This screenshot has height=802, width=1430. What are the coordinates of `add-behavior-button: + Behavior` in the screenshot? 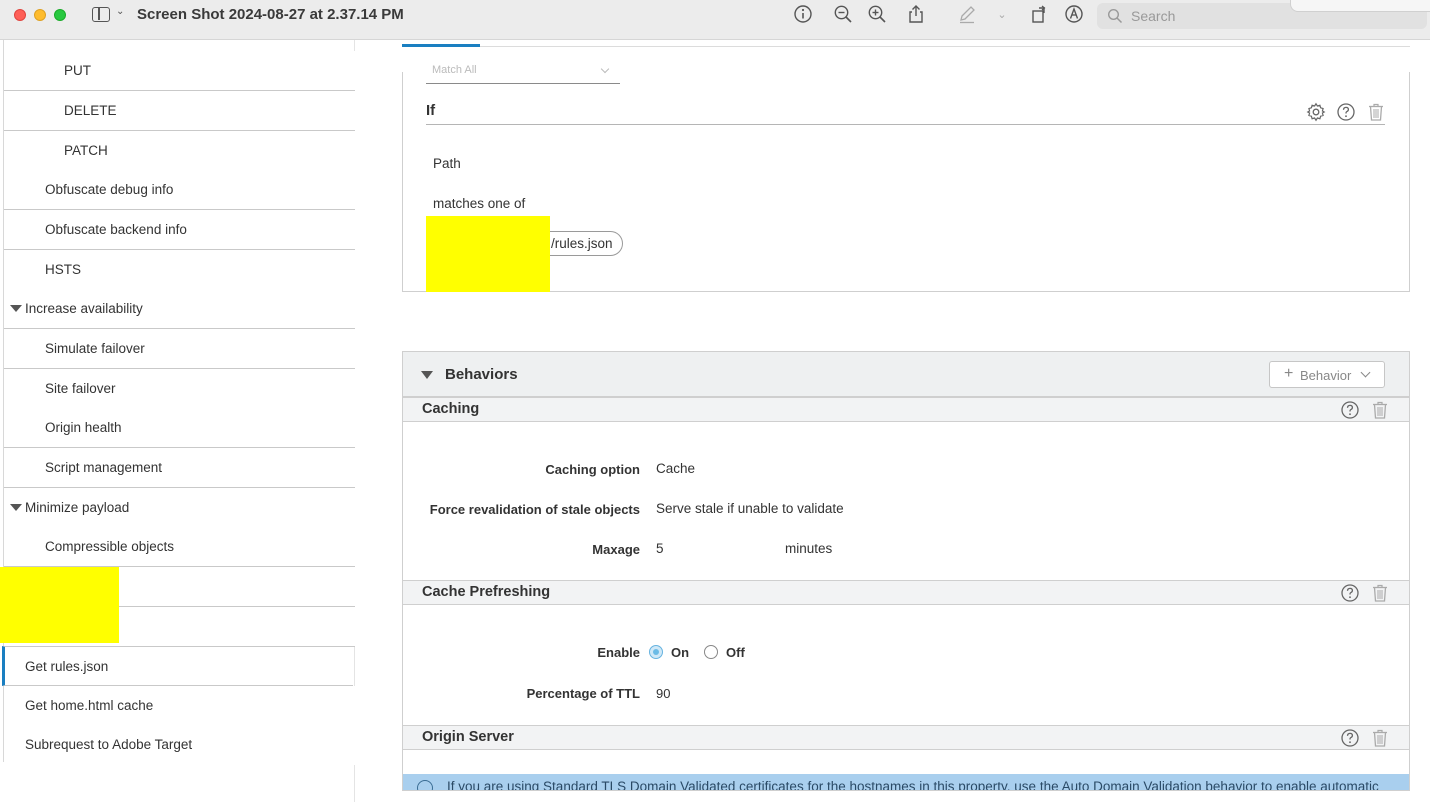 It's located at (1327, 374).